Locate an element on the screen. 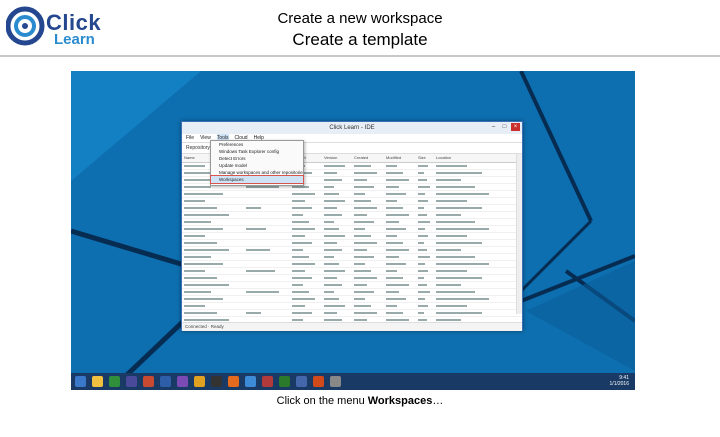 This screenshot has height=437, width=720. taskbar-clock: 9:41 1/1/2016 is located at coordinates (619, 381).